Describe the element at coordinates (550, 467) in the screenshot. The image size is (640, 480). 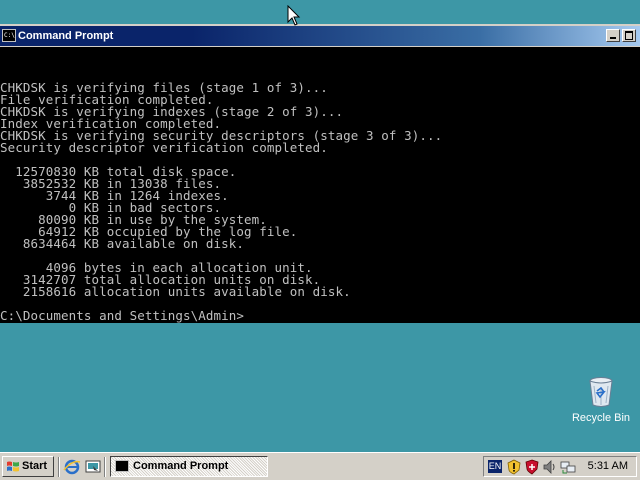
I see `volume-icon` at that location.